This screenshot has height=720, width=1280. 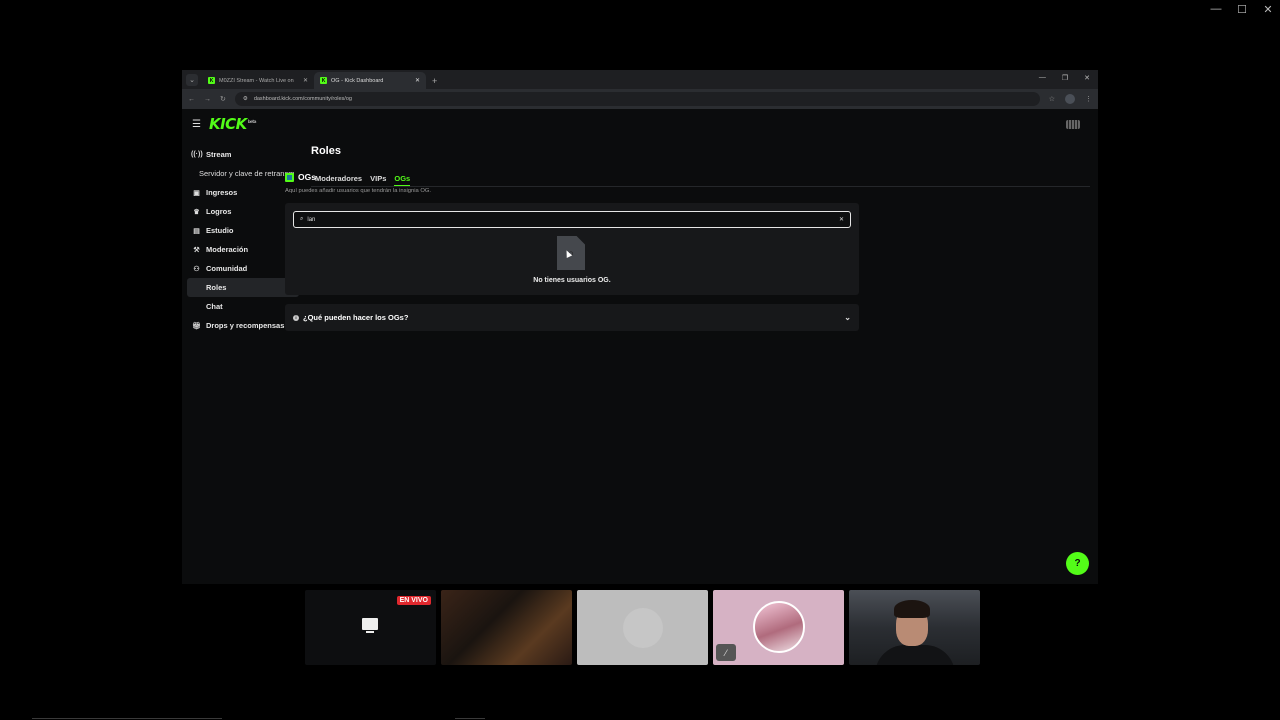 I want to click on browser-tab-stream: K M0ZZI Stream - Watch Live on ✕, so click(x=258, y=80).